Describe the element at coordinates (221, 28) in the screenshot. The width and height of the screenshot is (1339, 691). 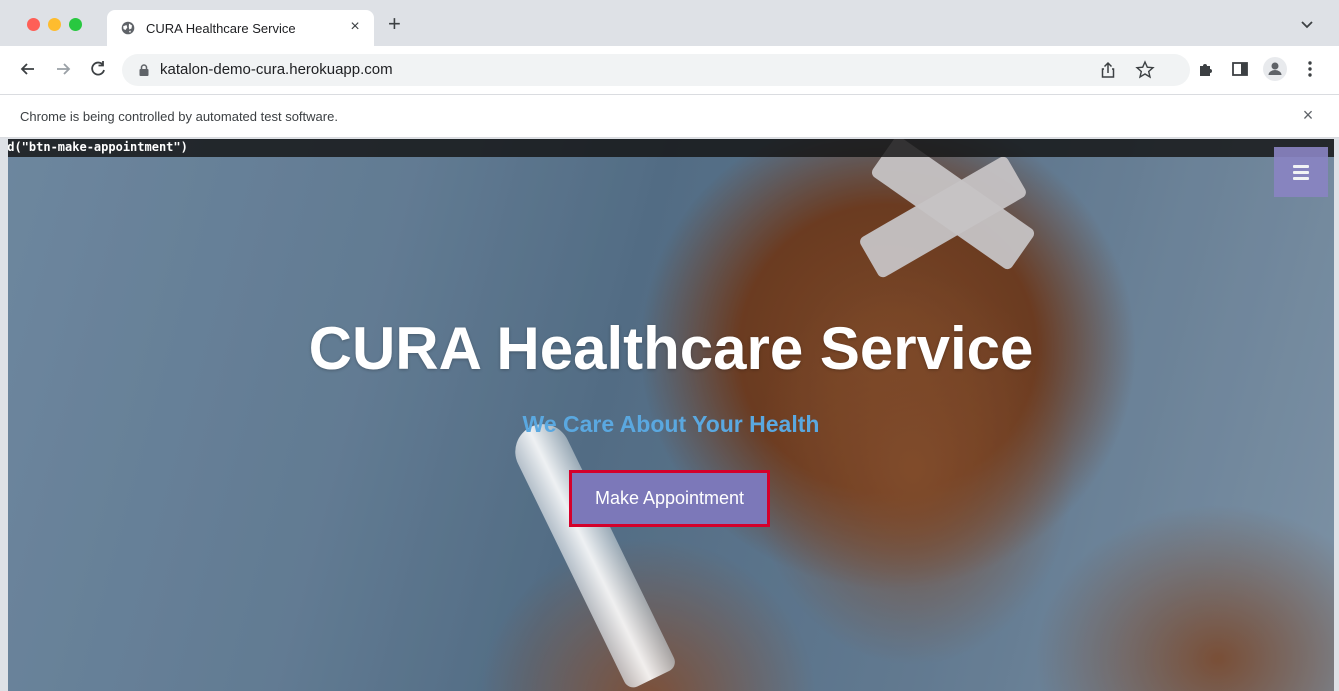
I see `tab-title: CURA Healthcare Service` at that location.